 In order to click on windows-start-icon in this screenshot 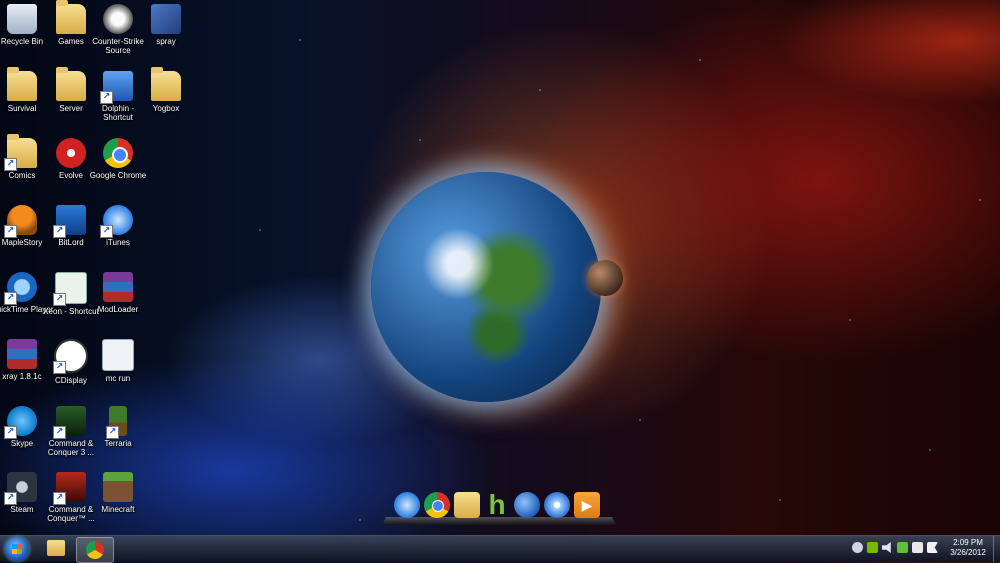, I will do `click(17, 549)`.